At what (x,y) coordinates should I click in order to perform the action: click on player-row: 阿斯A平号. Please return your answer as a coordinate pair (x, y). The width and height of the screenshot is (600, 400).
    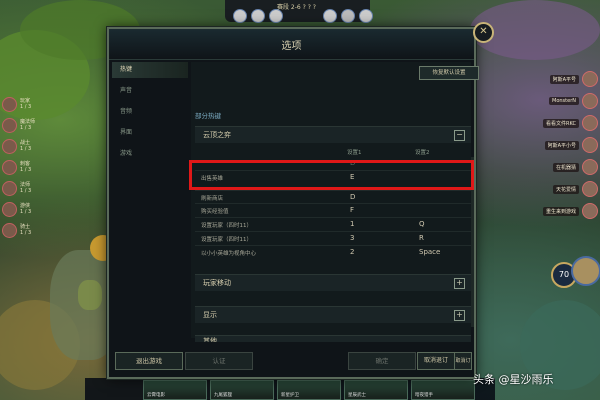
    Looking at the image, I should click on (553, 79).